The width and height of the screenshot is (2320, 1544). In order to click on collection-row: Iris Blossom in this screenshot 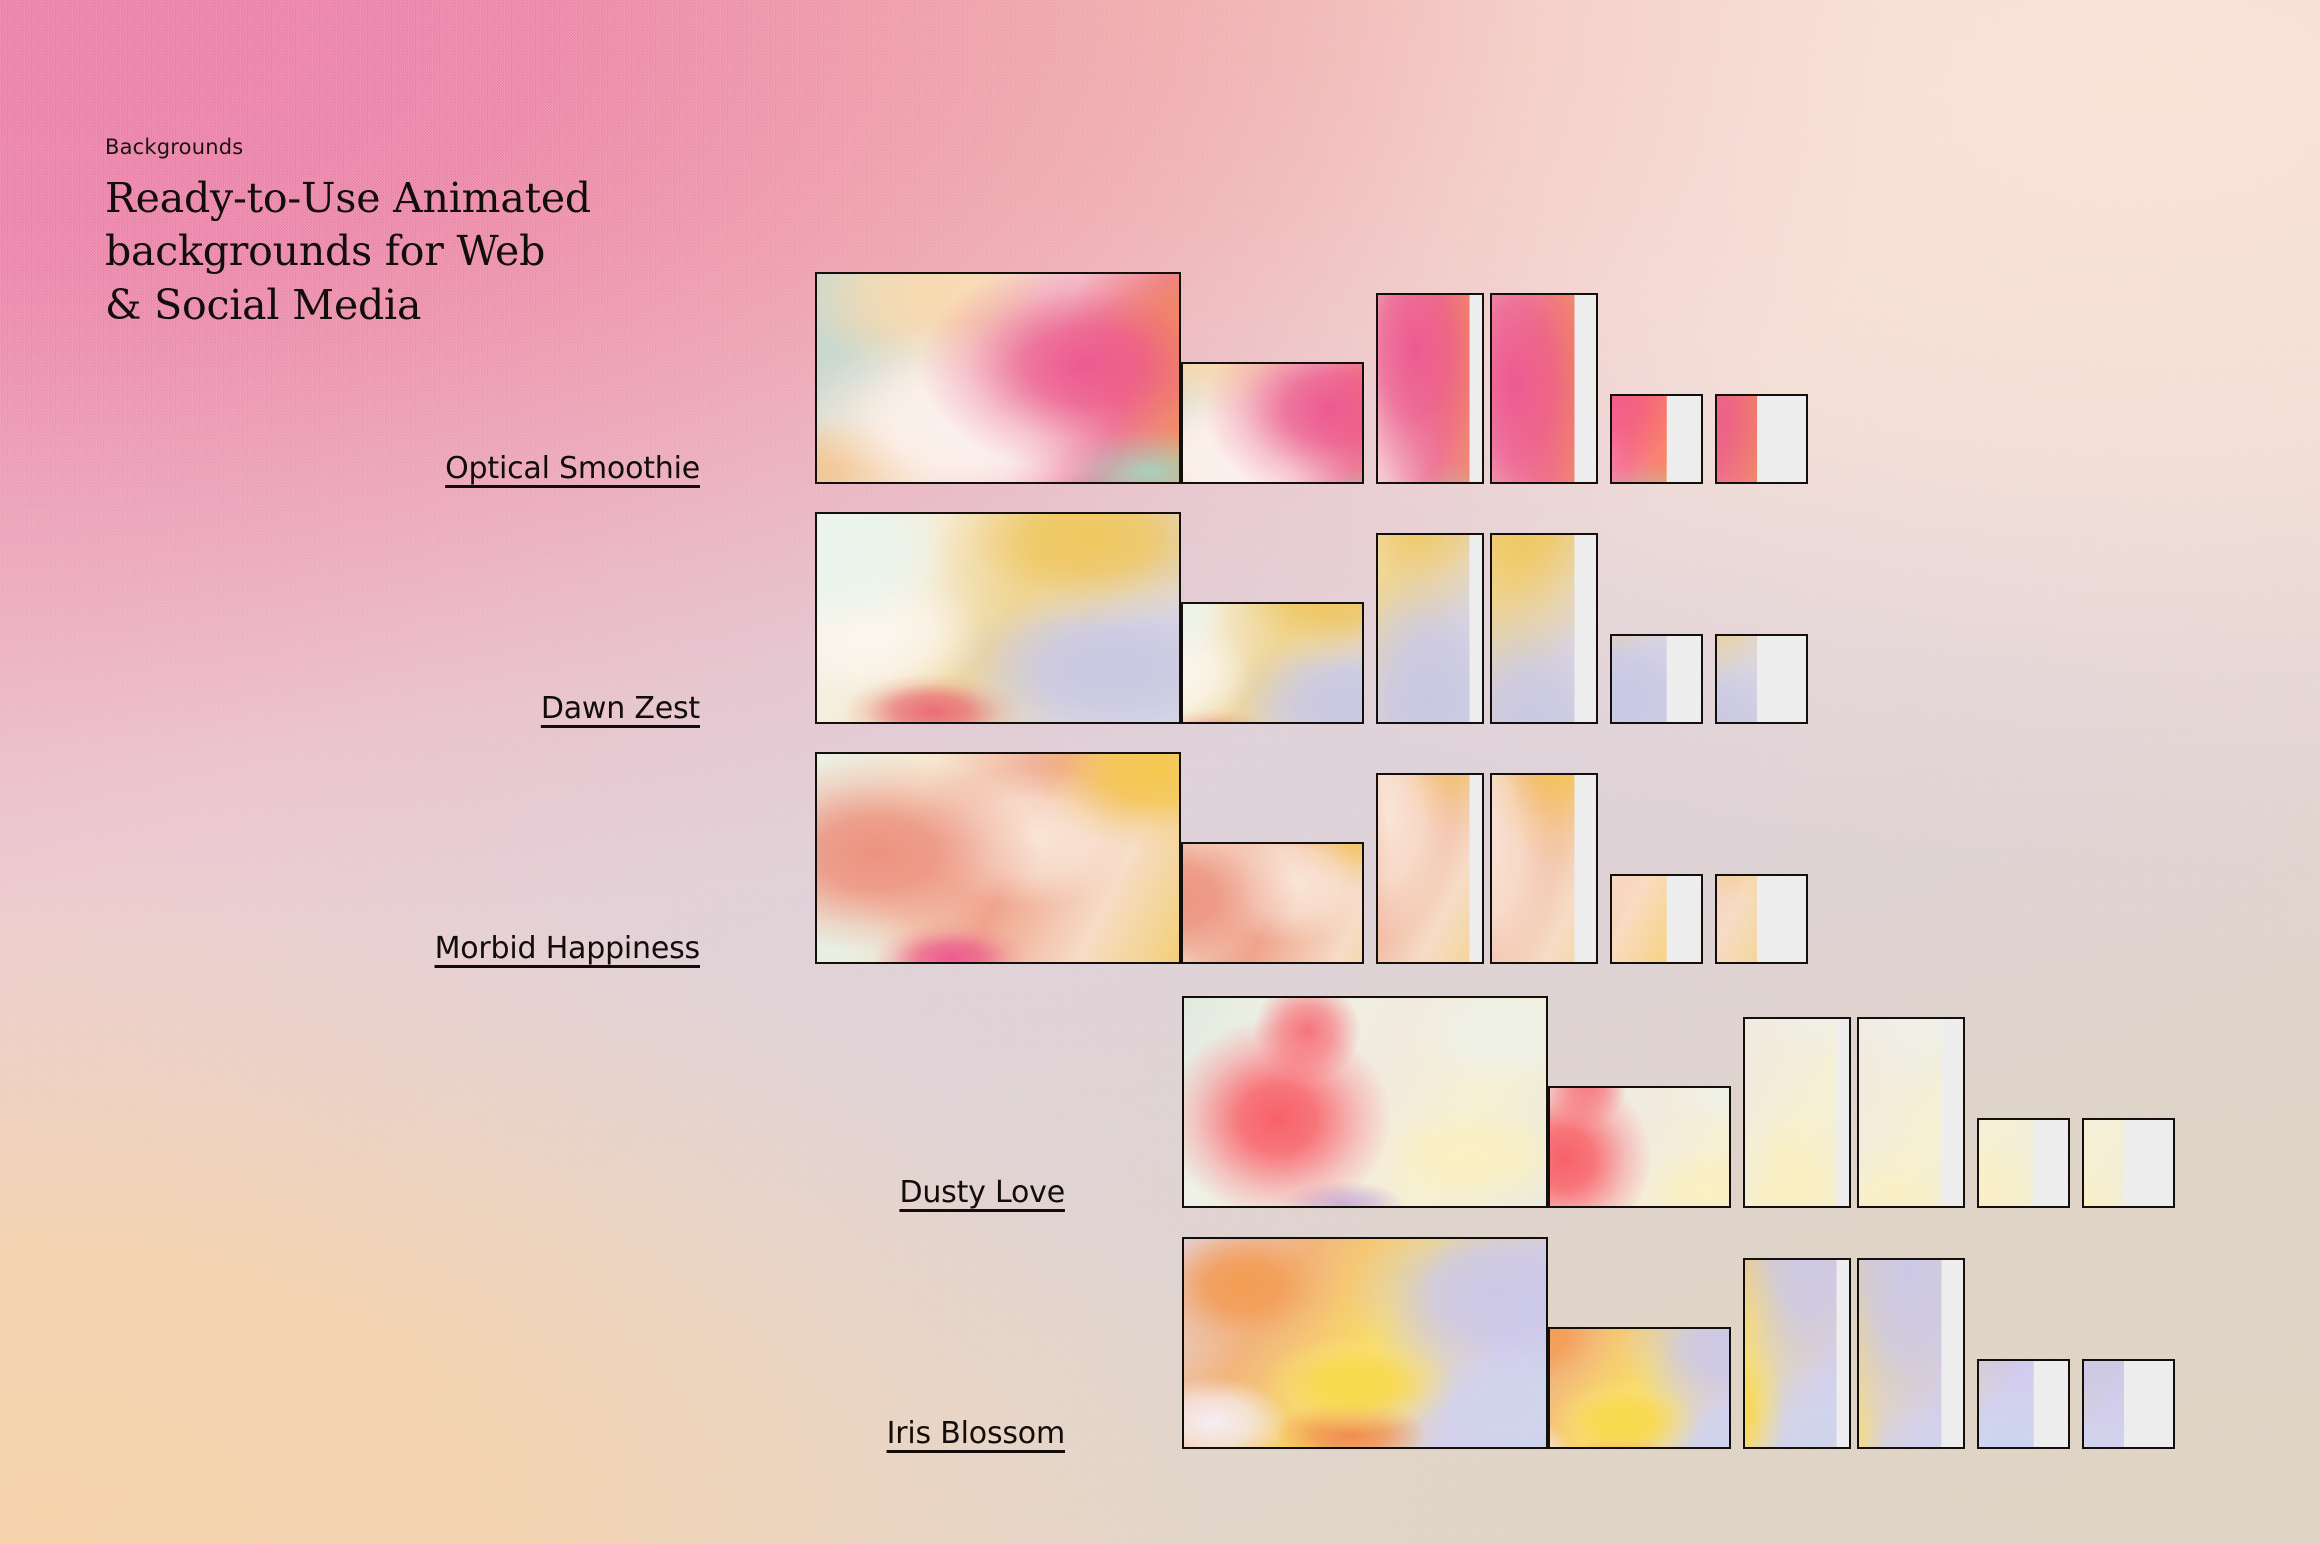, I will do `click(1160, 1343)`.